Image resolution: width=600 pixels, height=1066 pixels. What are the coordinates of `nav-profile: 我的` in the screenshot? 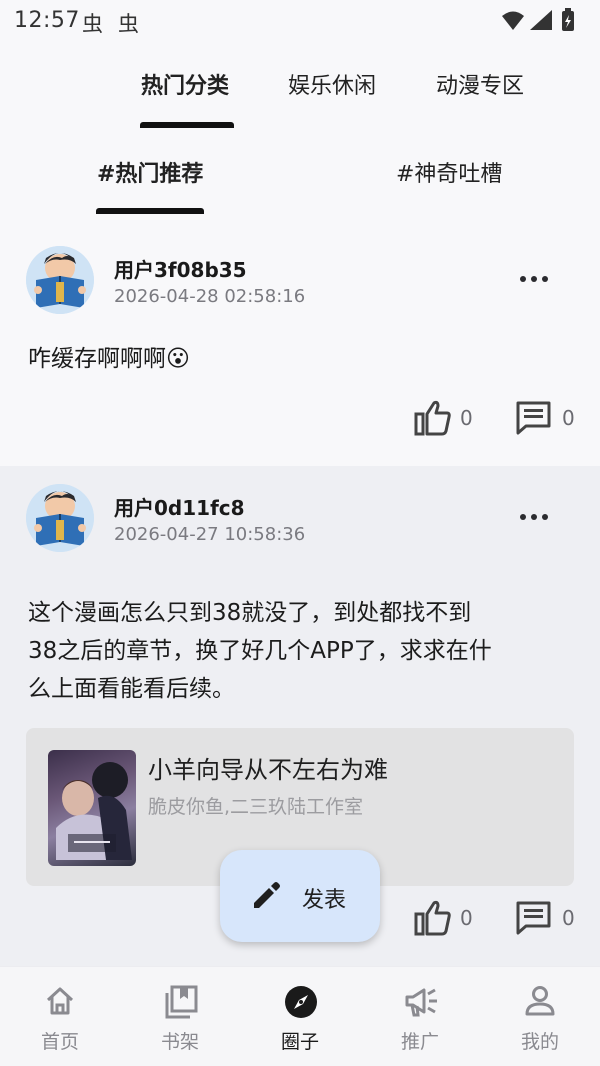 It's located at (540, 1016).